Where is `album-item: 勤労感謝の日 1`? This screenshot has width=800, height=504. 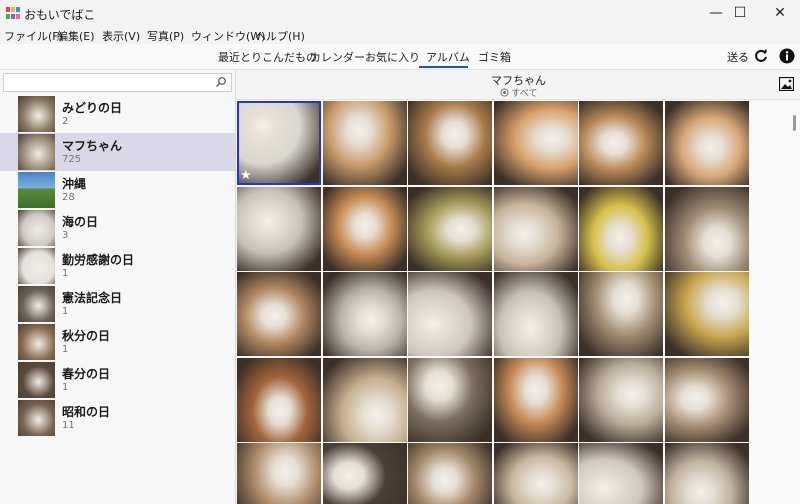 album-item: 勤労感謝の日 1 is located at coordinates (117, 266).